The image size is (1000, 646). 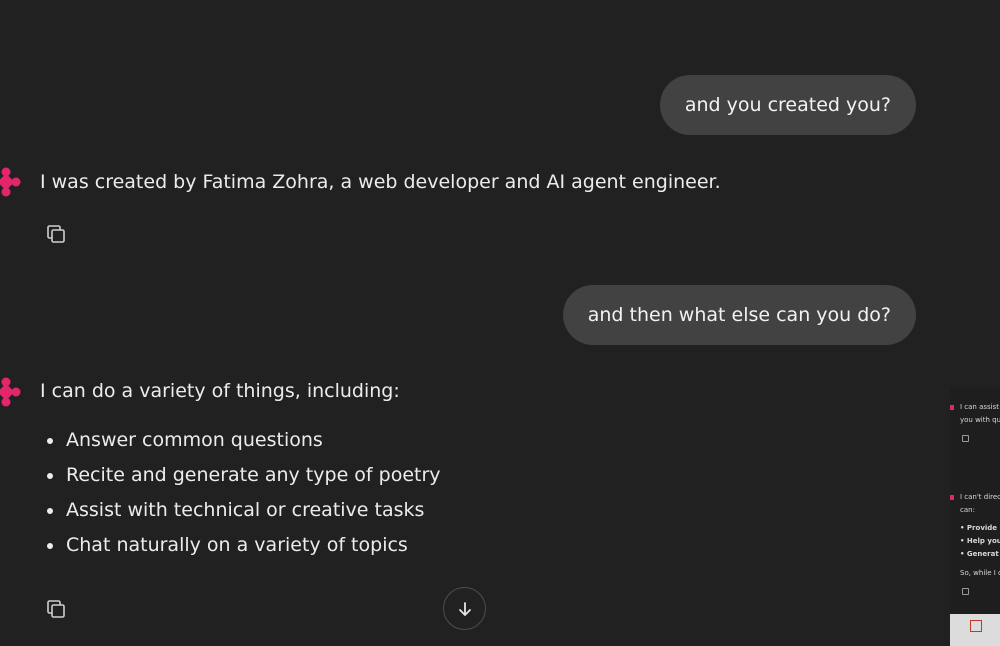 I want to click on list-item: Answer common questions, so click(x=243, y=440).